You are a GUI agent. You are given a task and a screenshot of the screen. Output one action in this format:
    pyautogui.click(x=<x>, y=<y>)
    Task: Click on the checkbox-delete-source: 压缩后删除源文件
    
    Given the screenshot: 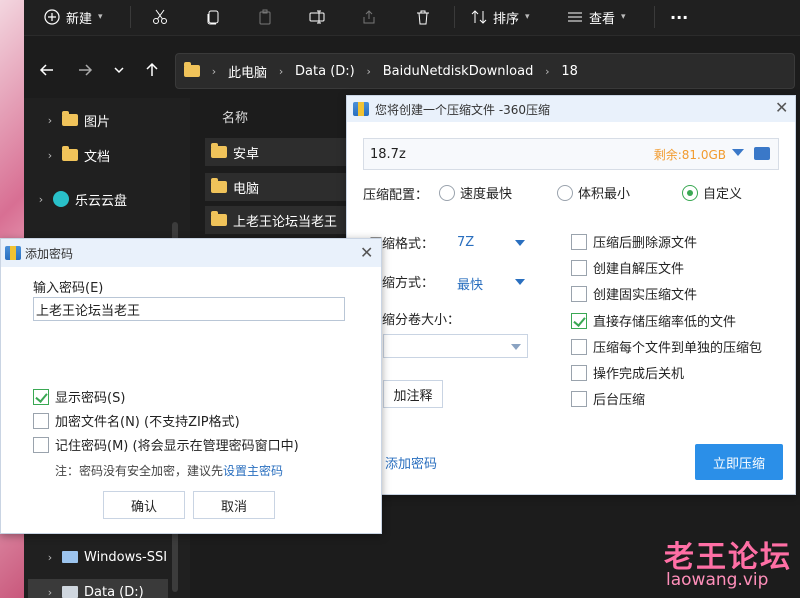 What is the action you would take?
    pyautogui.click(x=634, y=241)
    